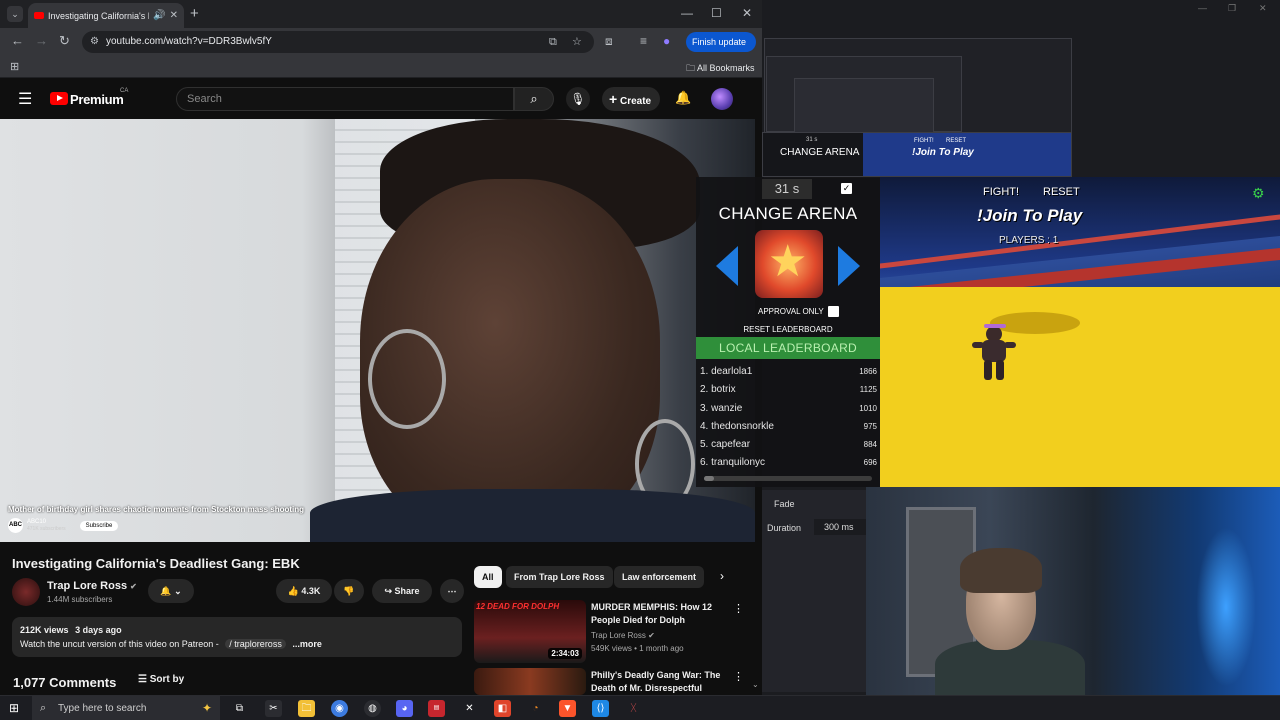 The image size is (1280, 720). I want to click on app-x-icon: ✕, so click(469, 708).